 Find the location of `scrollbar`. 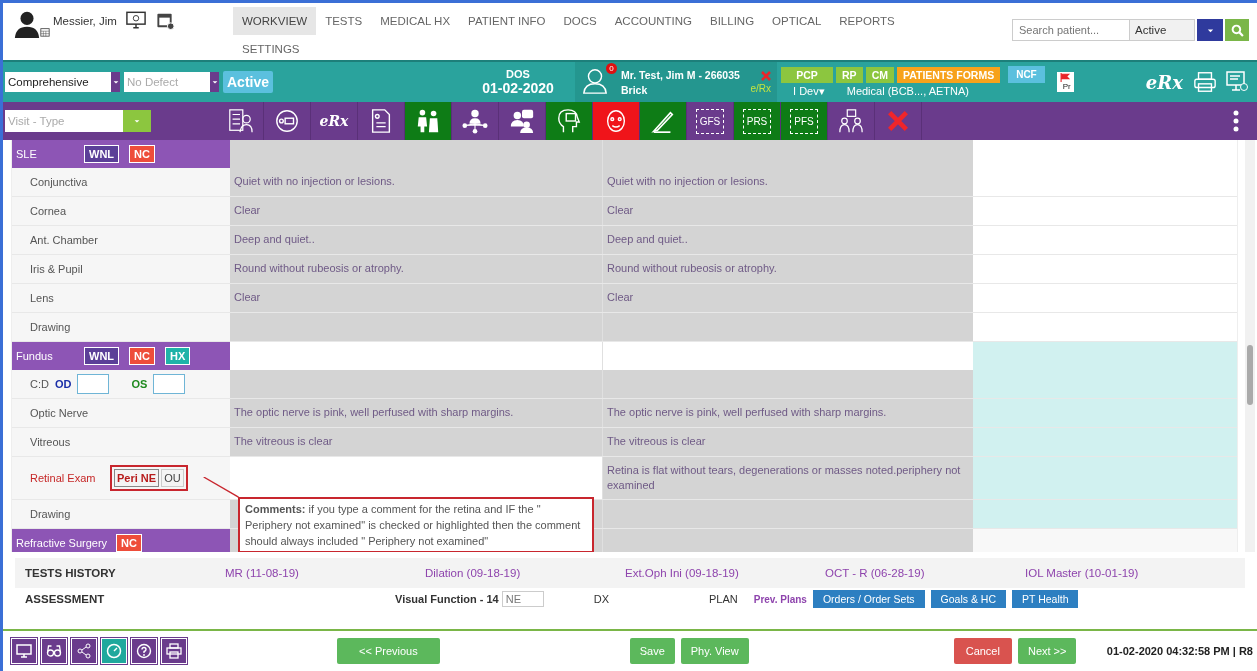

scrollbar is located at coordinates (1250, 346).